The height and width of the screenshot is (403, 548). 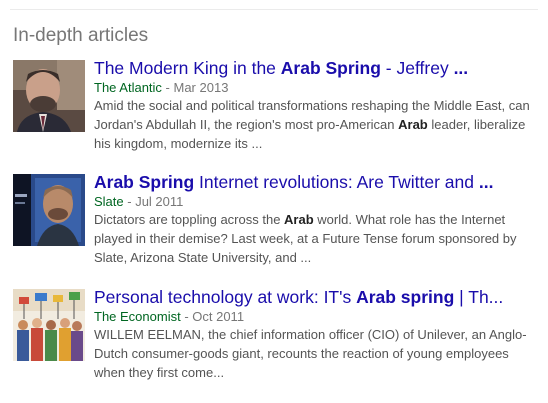 I want to click on article-date: Mar 2013, so click(x=201, y=87).